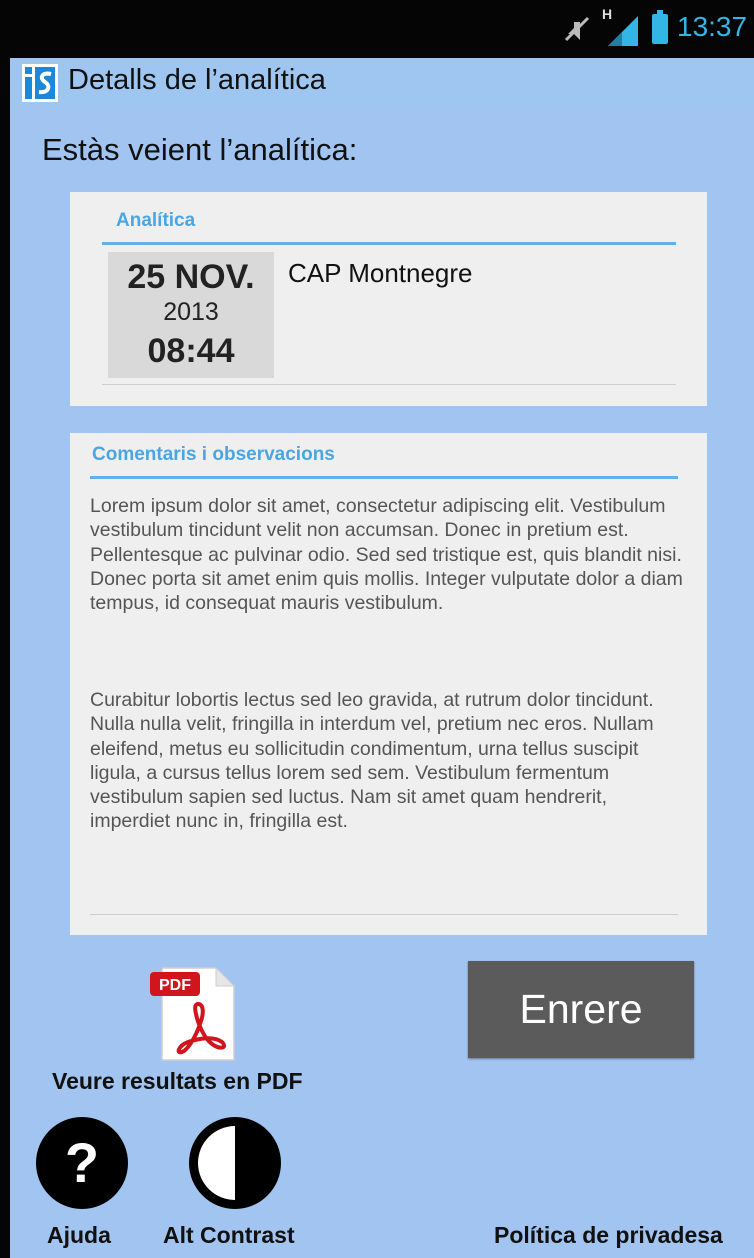  Describe the element at coordinates (200, 149) in the screenshot. I see `page-title: Estàs veient l’analítica:` at that location.